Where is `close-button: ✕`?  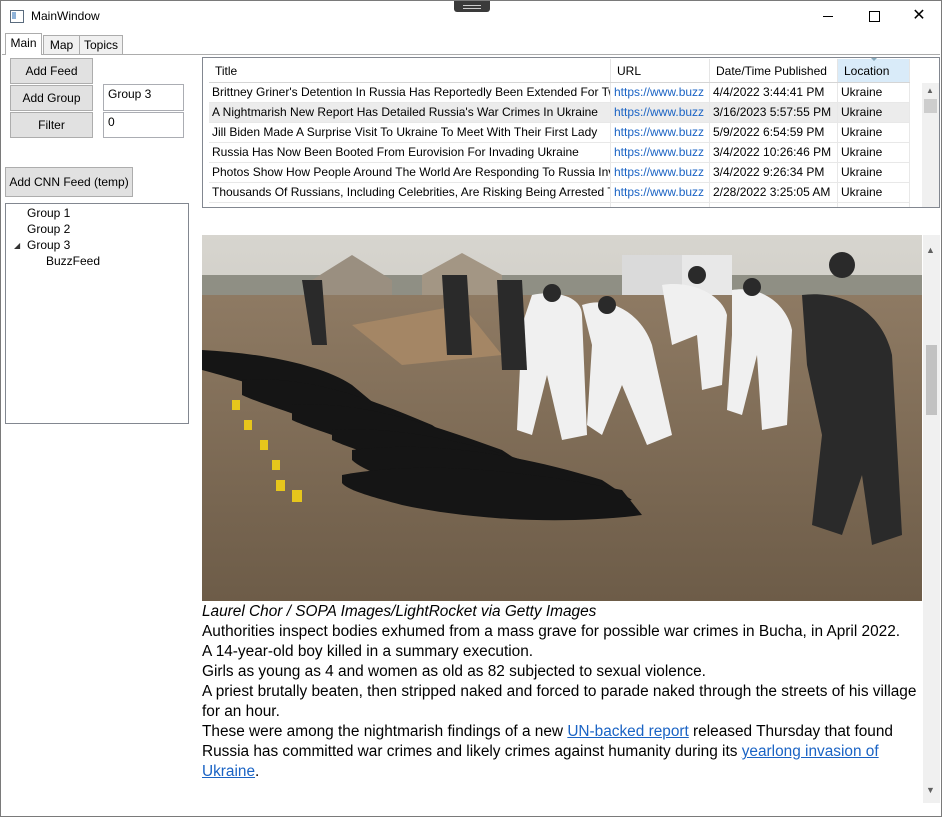
close-button: ✕ is located at coordinates (918, 16).